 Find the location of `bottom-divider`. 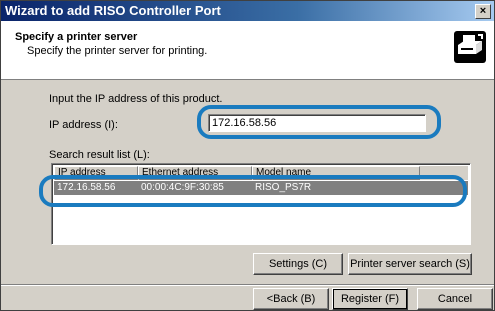

bottom-divider is located at coordinates (247, 285).